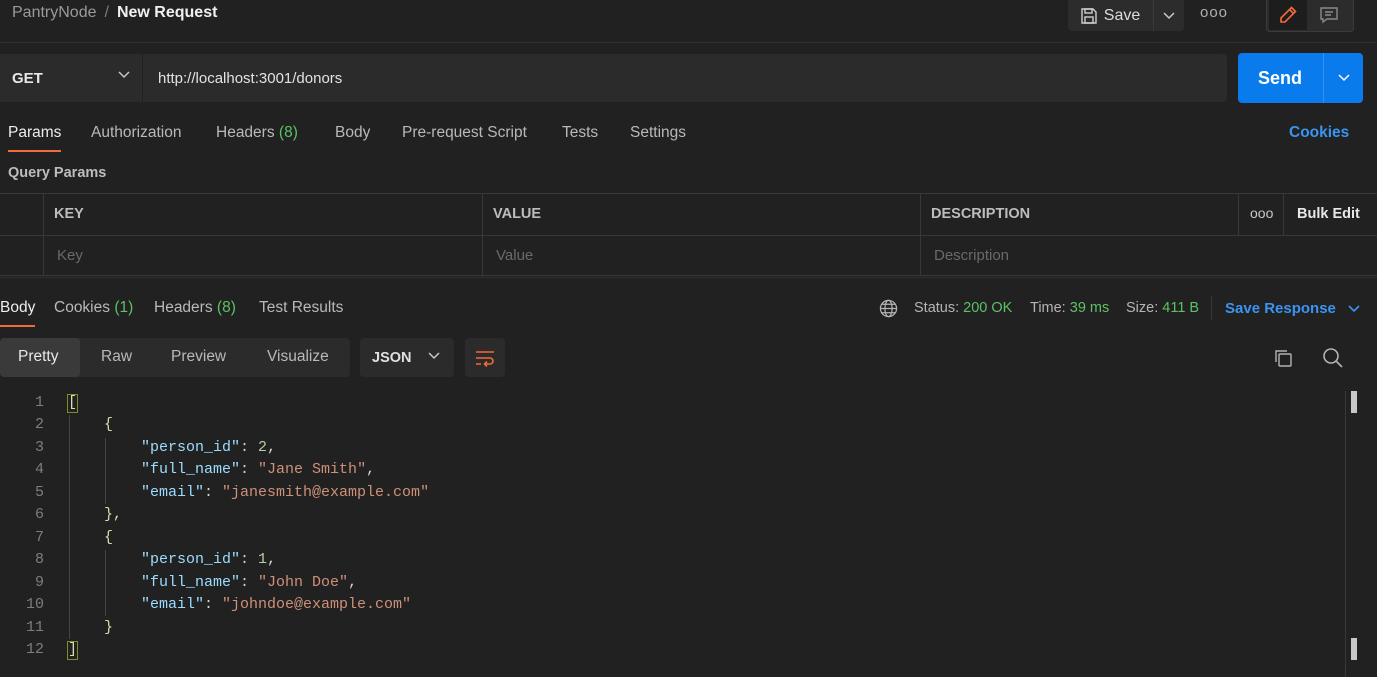  Describe the element at coordinates (109, 627) in the screenshot. I see `code-line: }` at that location.